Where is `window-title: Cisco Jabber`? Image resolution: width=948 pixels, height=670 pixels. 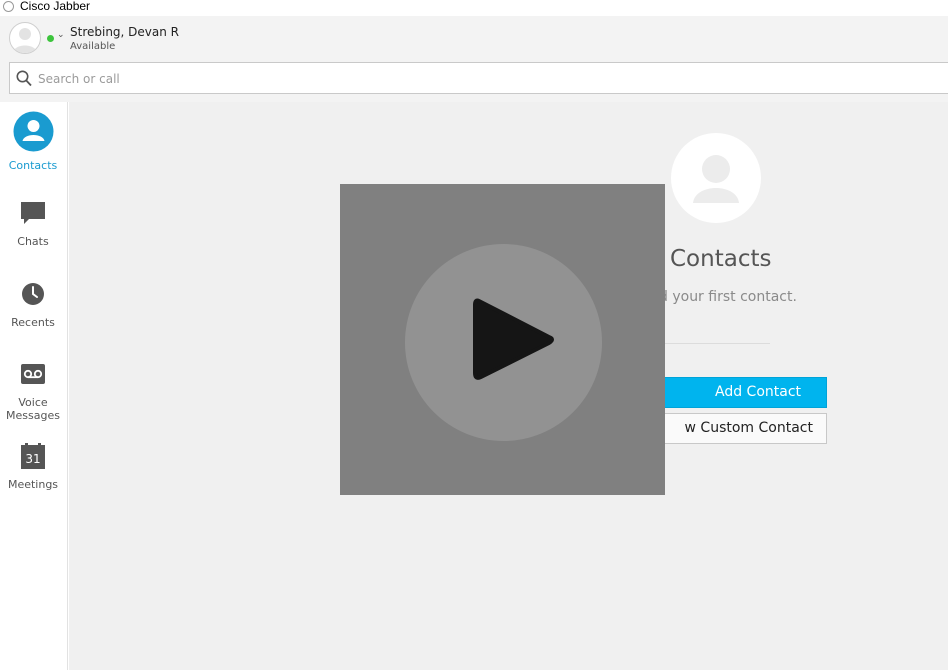
window-title: Cisco Jabber is located at coordinates (55, 6).